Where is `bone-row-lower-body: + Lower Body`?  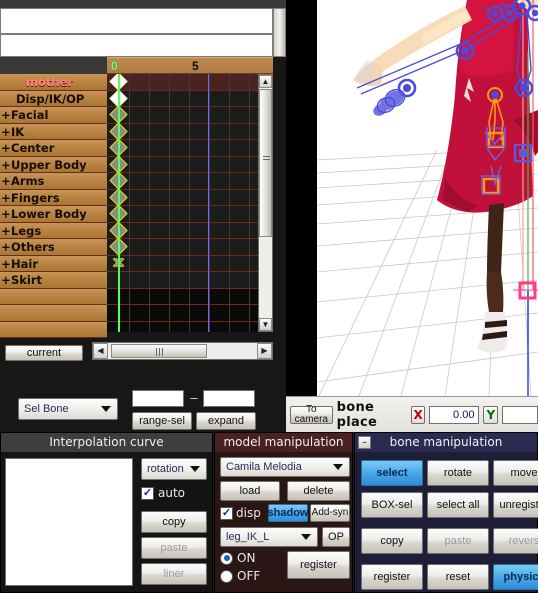
bone-row-lower-body: + Lower Body is located at coordinates (53, 214).